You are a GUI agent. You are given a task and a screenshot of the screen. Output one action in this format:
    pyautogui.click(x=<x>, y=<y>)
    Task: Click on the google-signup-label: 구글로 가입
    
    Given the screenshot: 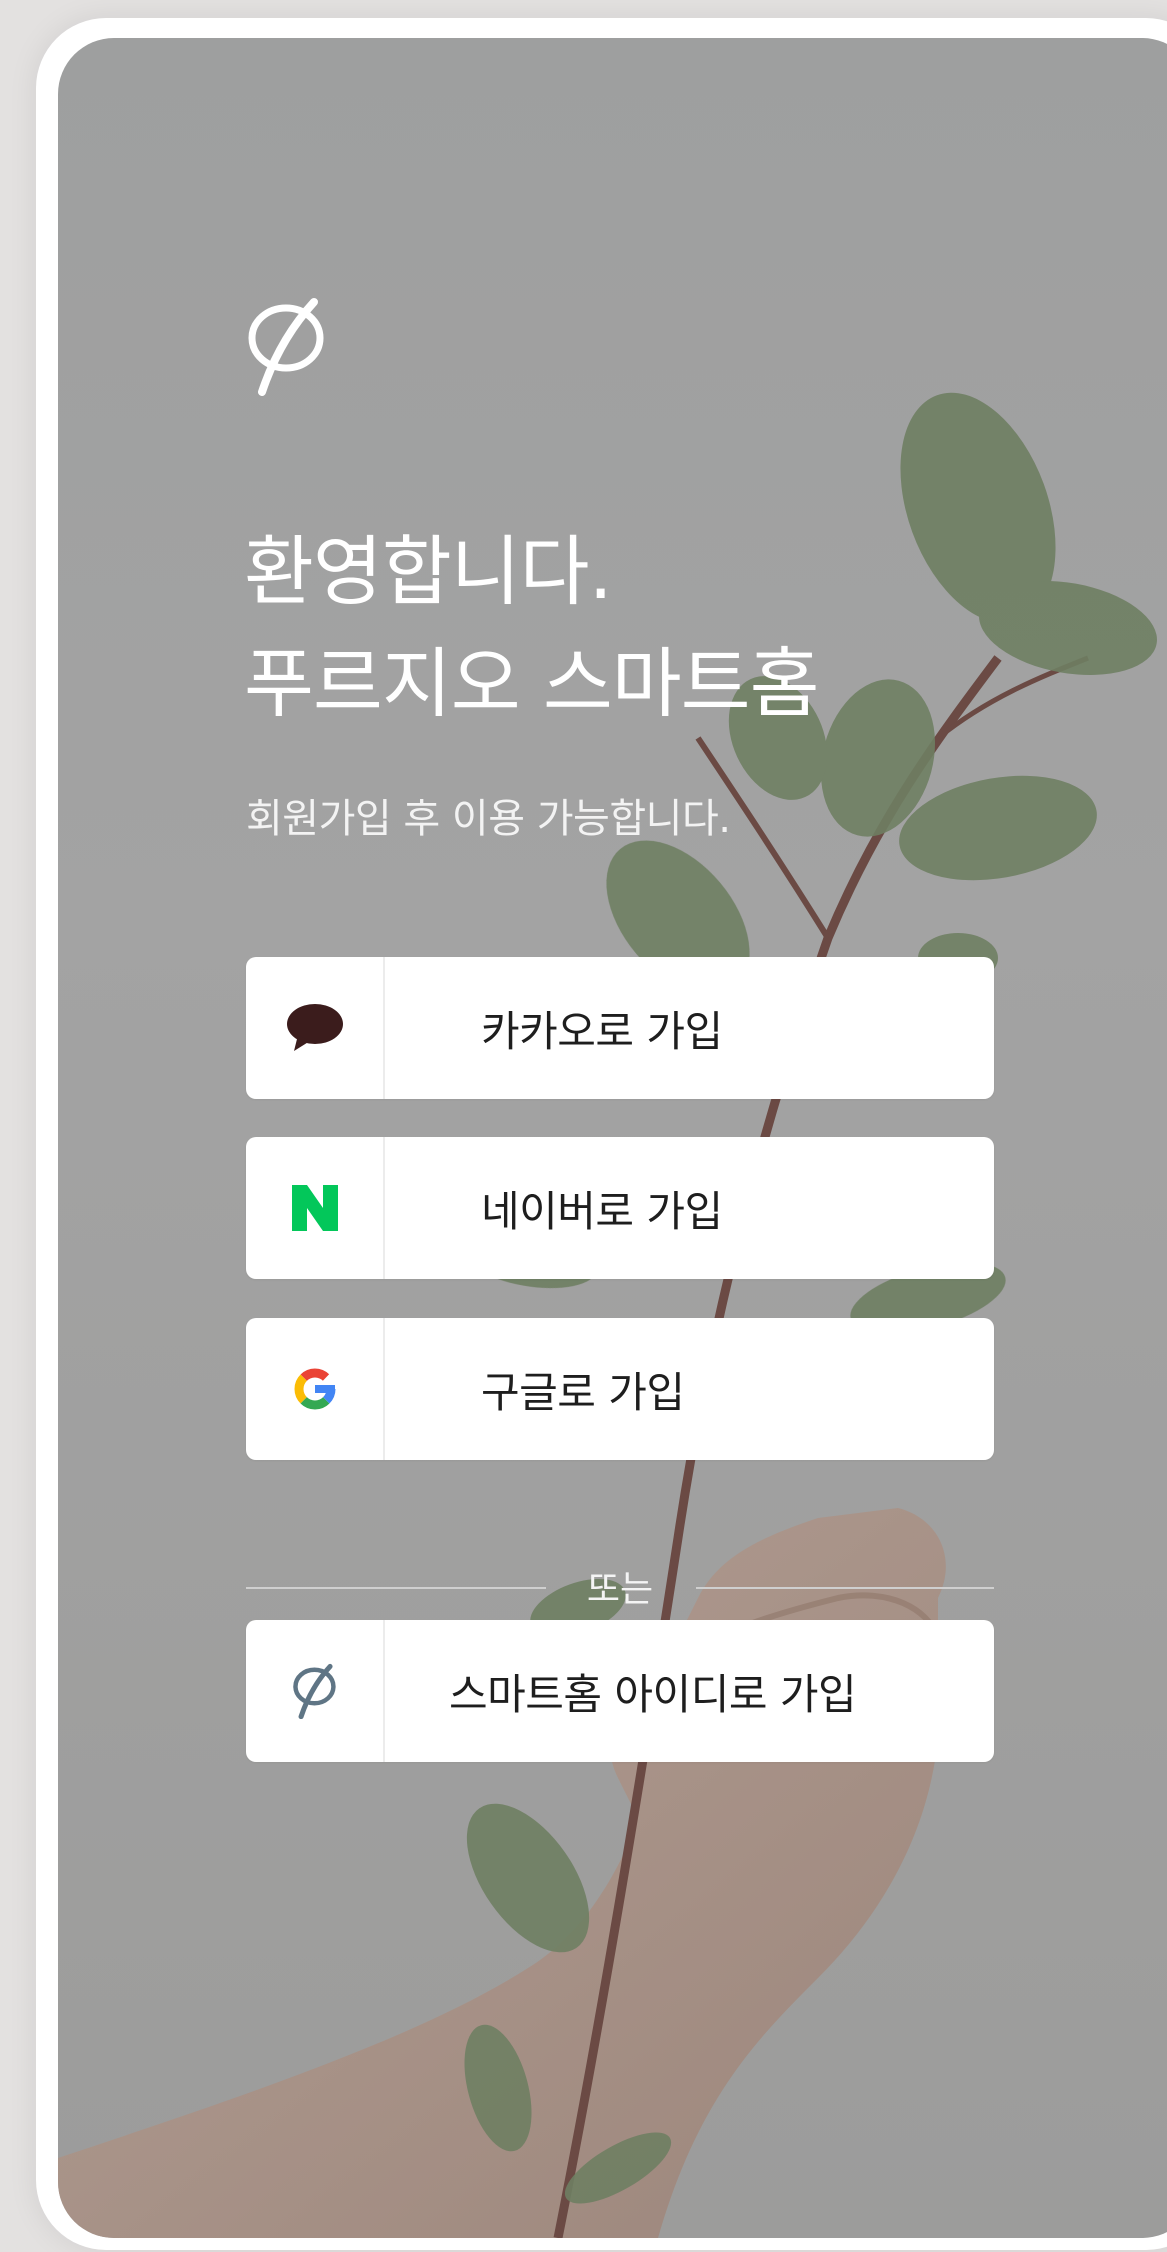 What is the action you would take?
    pyautogui.click(x=583, y=1392)
    